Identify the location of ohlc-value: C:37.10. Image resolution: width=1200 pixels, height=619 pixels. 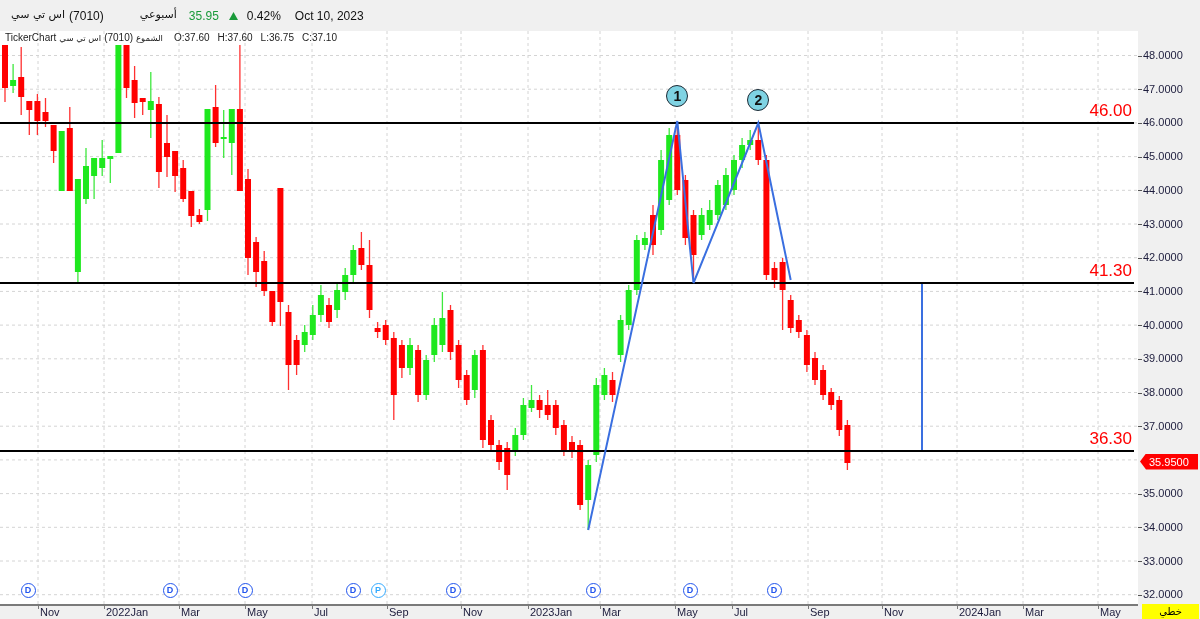
(319, 38).